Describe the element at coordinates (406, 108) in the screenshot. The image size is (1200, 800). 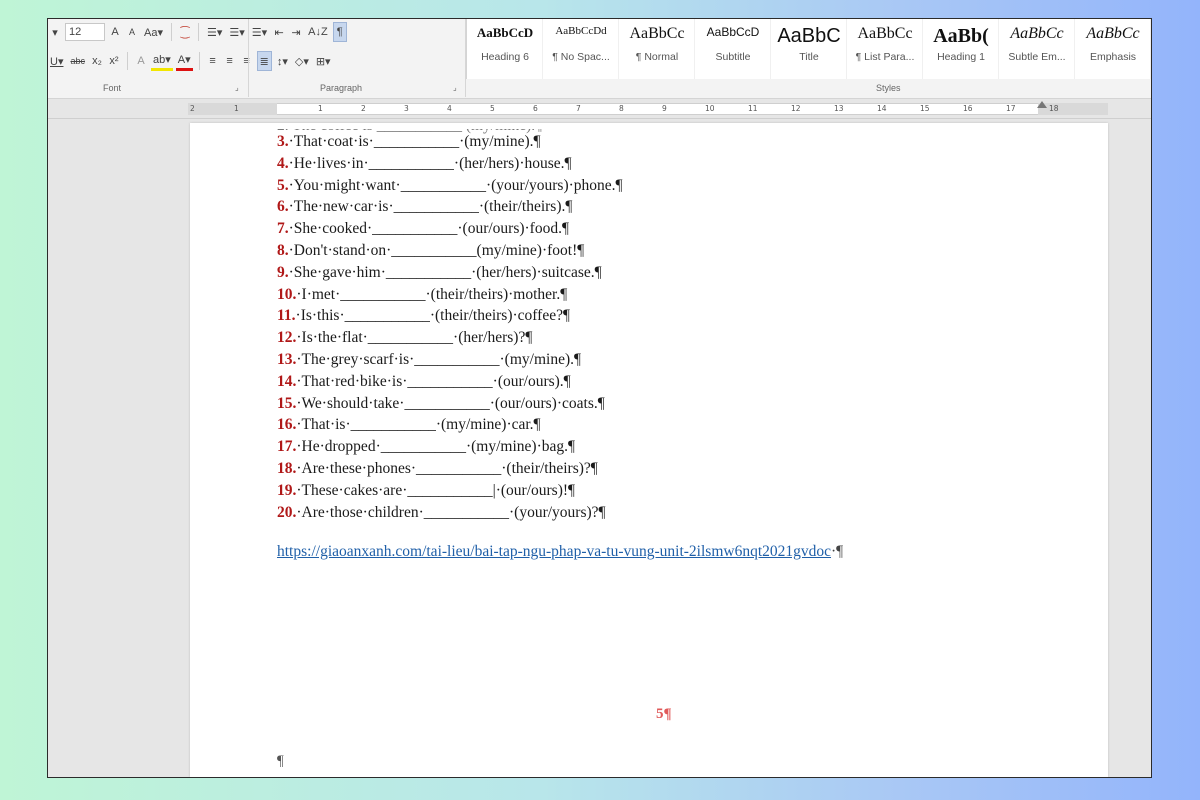
I see `ruler-tick-label: 3` at that location.